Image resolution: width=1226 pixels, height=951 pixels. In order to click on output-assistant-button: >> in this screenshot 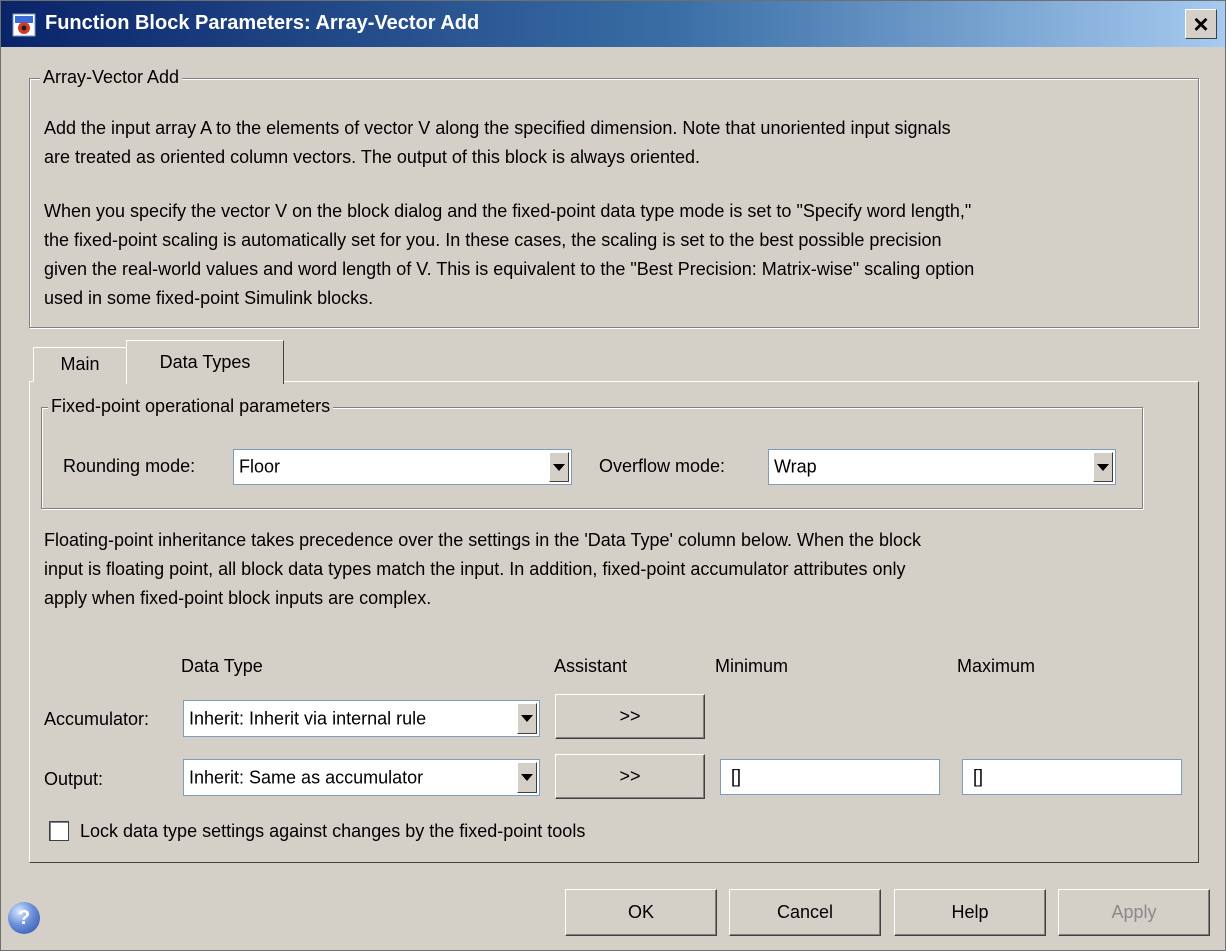, I will do `click(630, 776)`.